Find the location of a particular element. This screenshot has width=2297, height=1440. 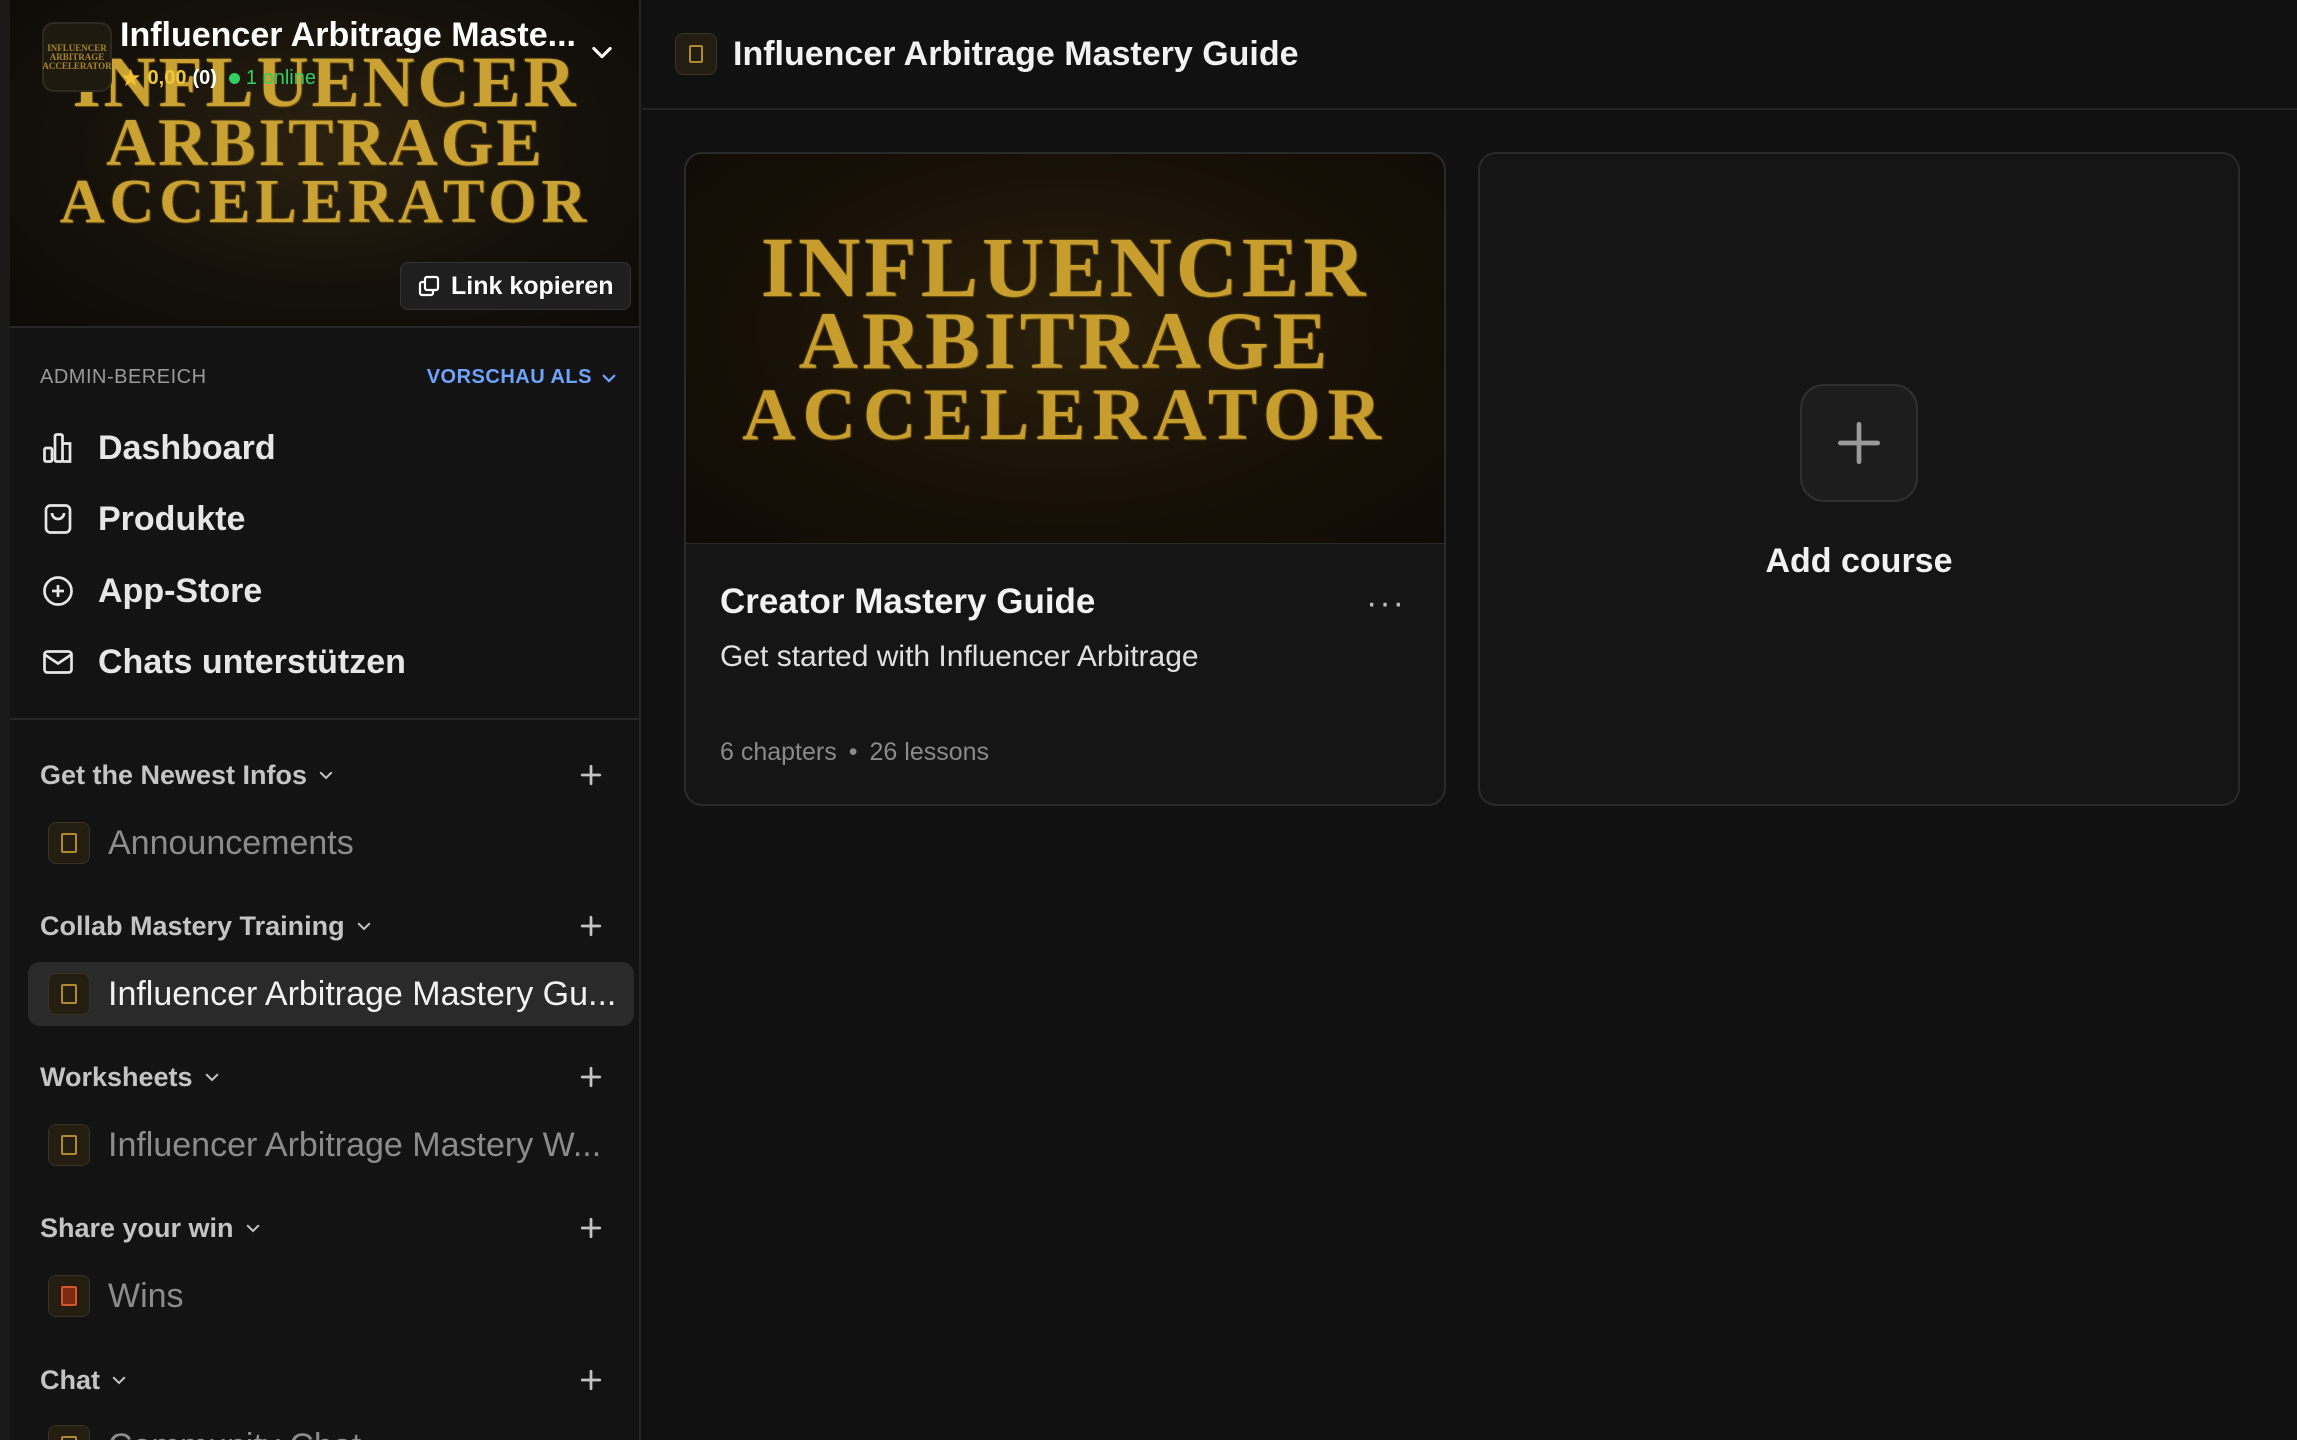

cover-artwork: INFLUENCER ARBITRAGE ACCELERATOR is located at coordinates (1065, 337).